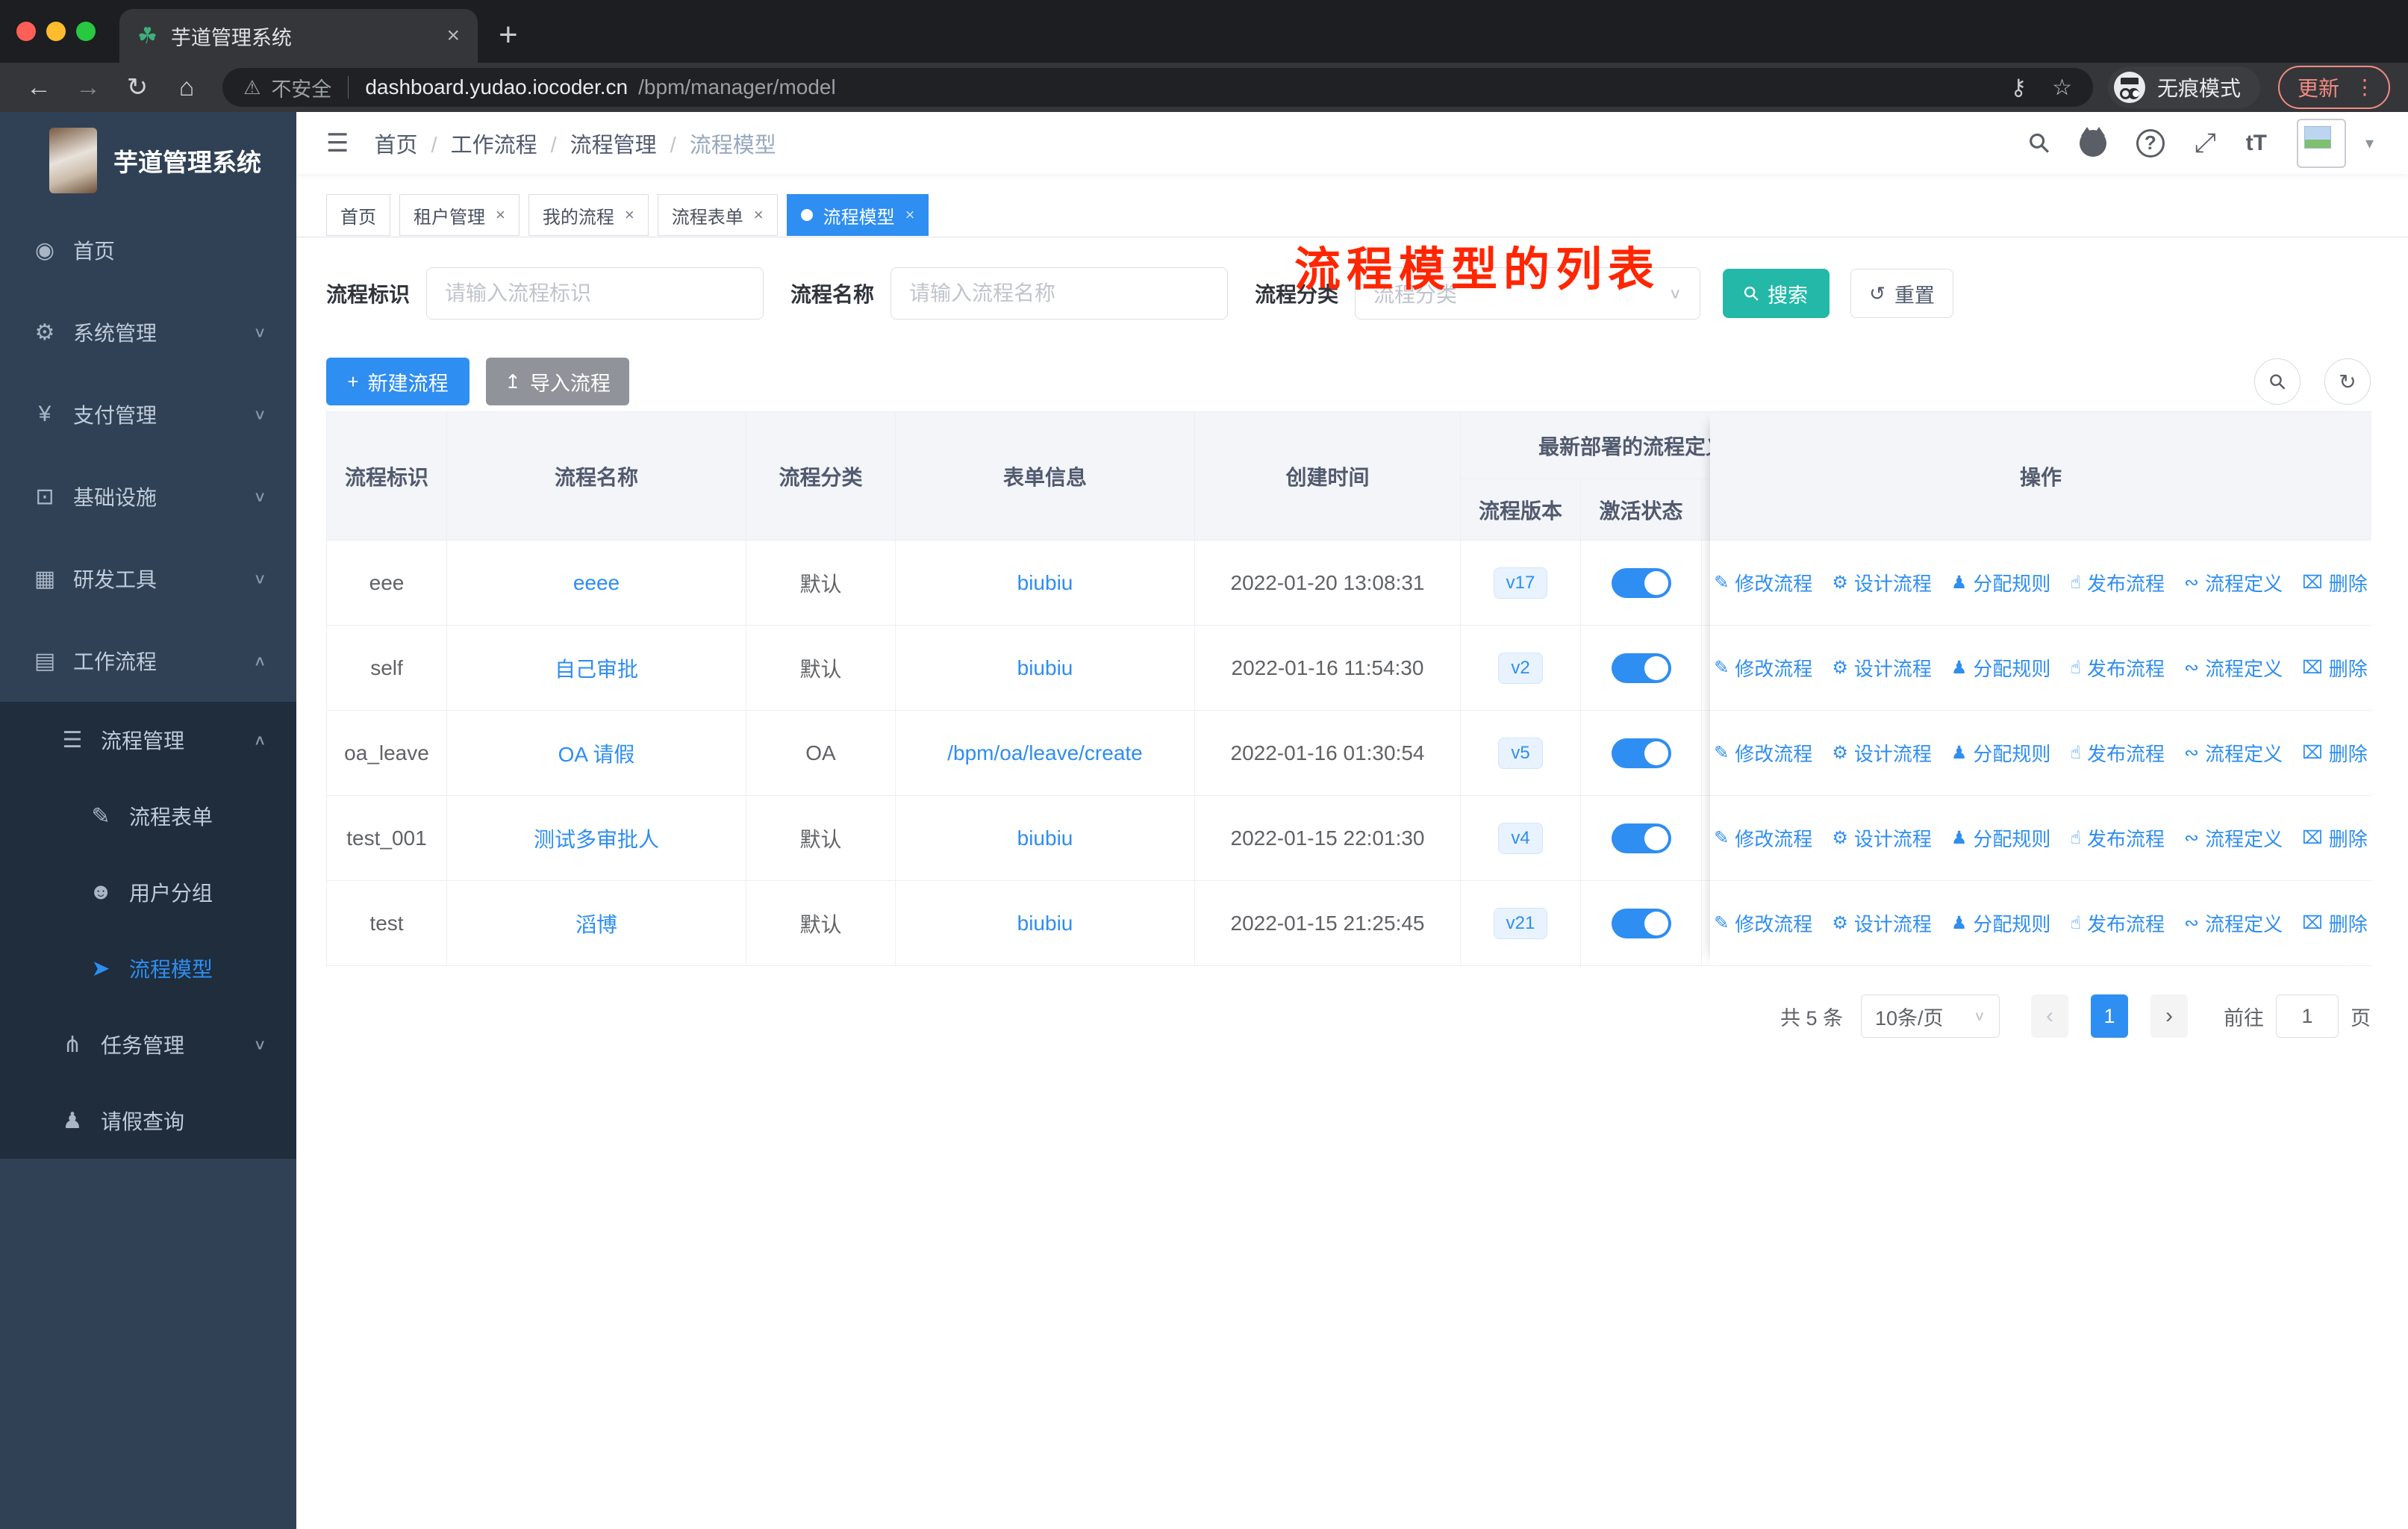 Image resolution: width=2408 pixels, height=1529 pixels. What do you see at coordinates (2039, 143) in the screenshot?
I see `search-icon: ⚲` at bounding box center [2039, 143].